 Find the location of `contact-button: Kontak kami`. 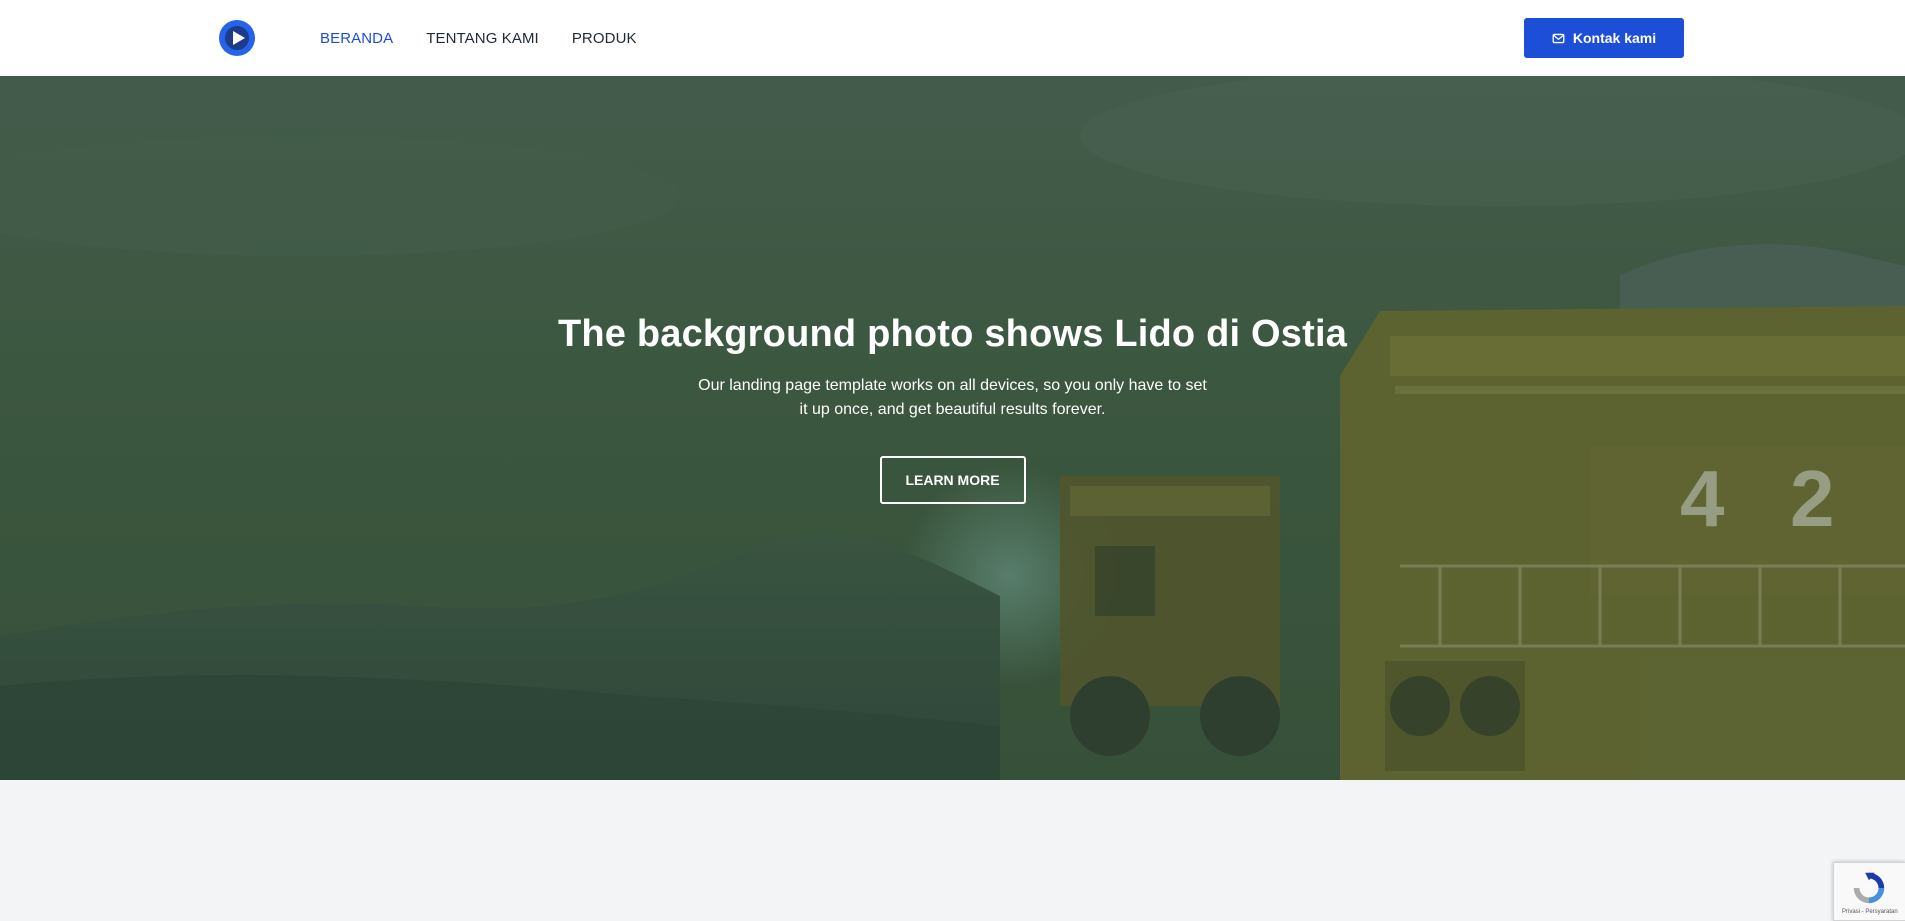

contact-button: Kontak kami is located at coordinates (1604, 38).